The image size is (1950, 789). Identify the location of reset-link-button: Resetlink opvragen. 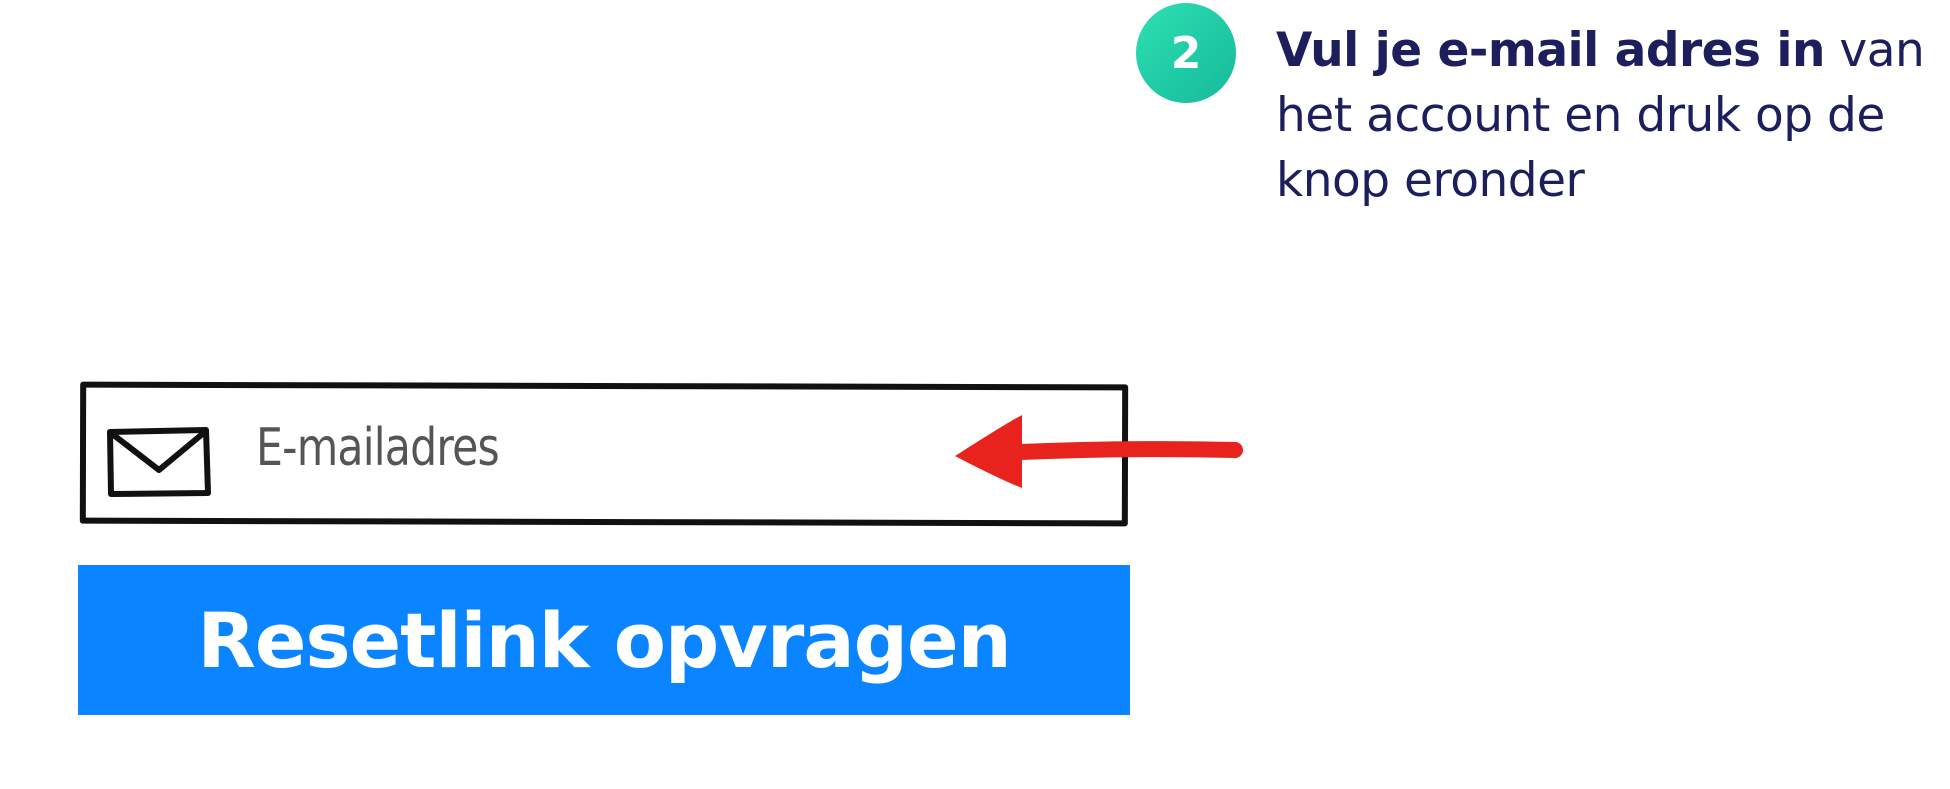
(604, 640).